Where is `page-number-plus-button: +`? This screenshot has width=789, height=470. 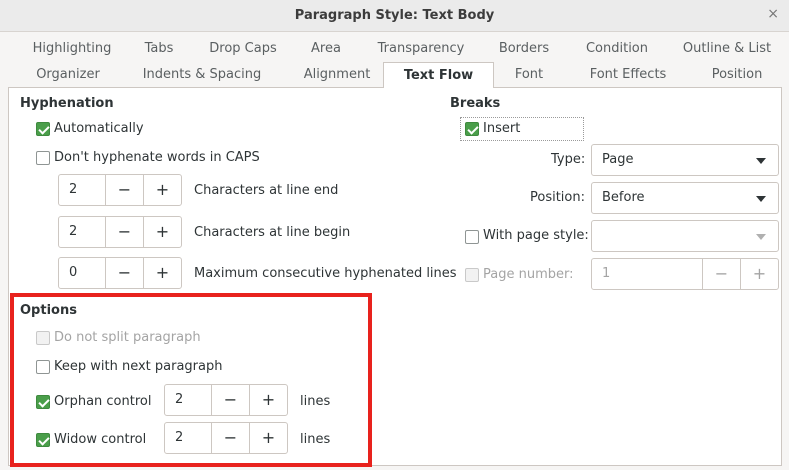
page-number-plus-button: + is located at coordinates (759, 274).